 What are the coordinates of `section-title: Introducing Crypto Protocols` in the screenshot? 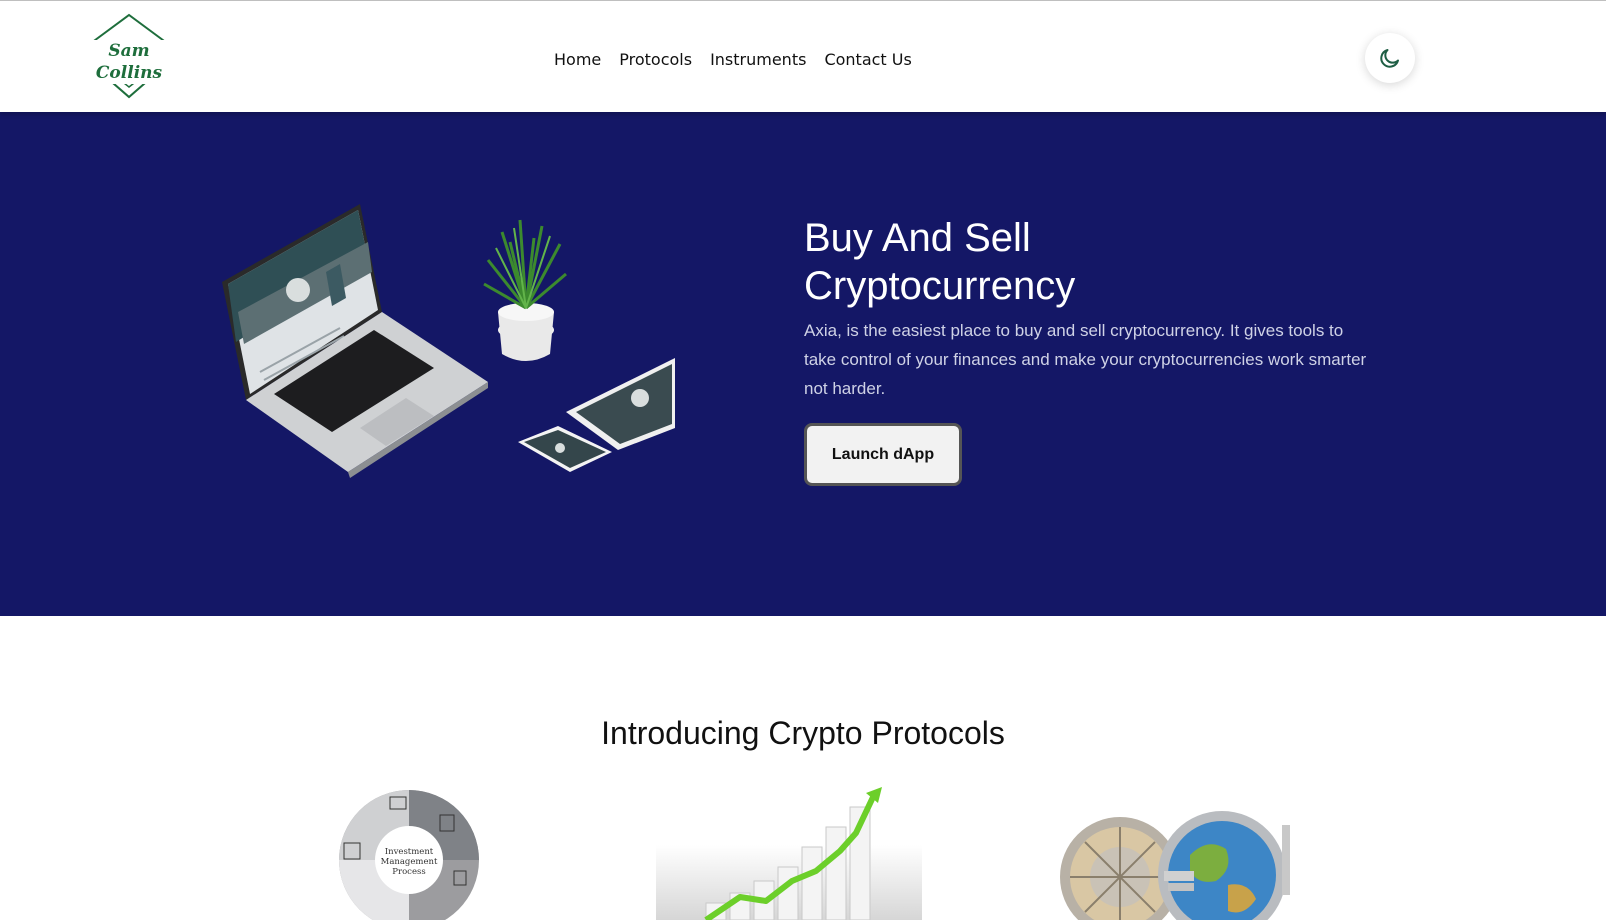 It's located at (803, 733).